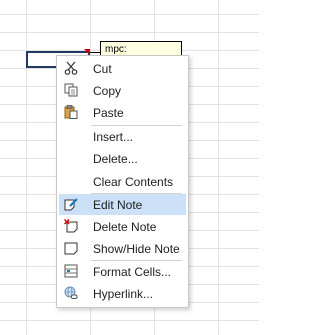 Image resolution: width=320 pixels, height=335 pixels. Describe the element at coordinates (108, 113) in the screenshot. I see `menu-item-label: Paste` at that location.